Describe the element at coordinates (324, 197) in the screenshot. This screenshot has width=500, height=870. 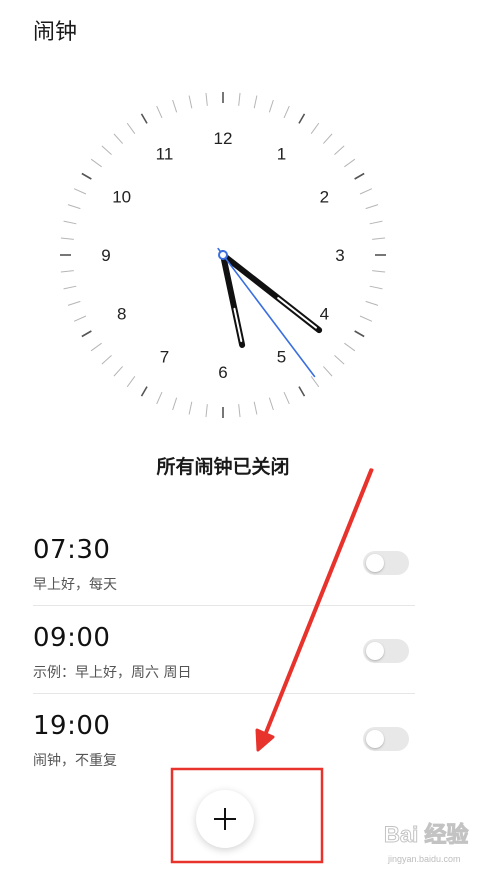
I see `clock-numeral: 2` at that location.